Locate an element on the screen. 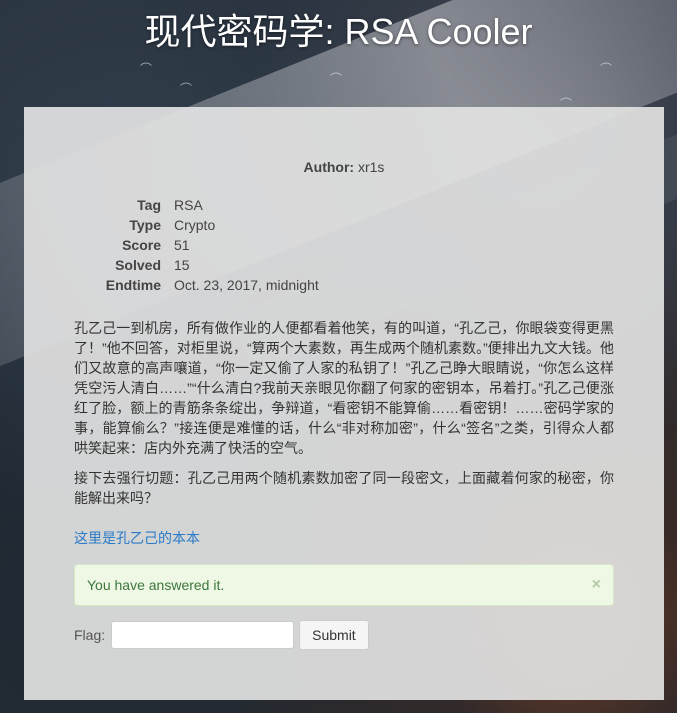 The height and width of the screenshot is (713, 677). meta-row-solved: Solved 15 is located at coordinates (344, 265).